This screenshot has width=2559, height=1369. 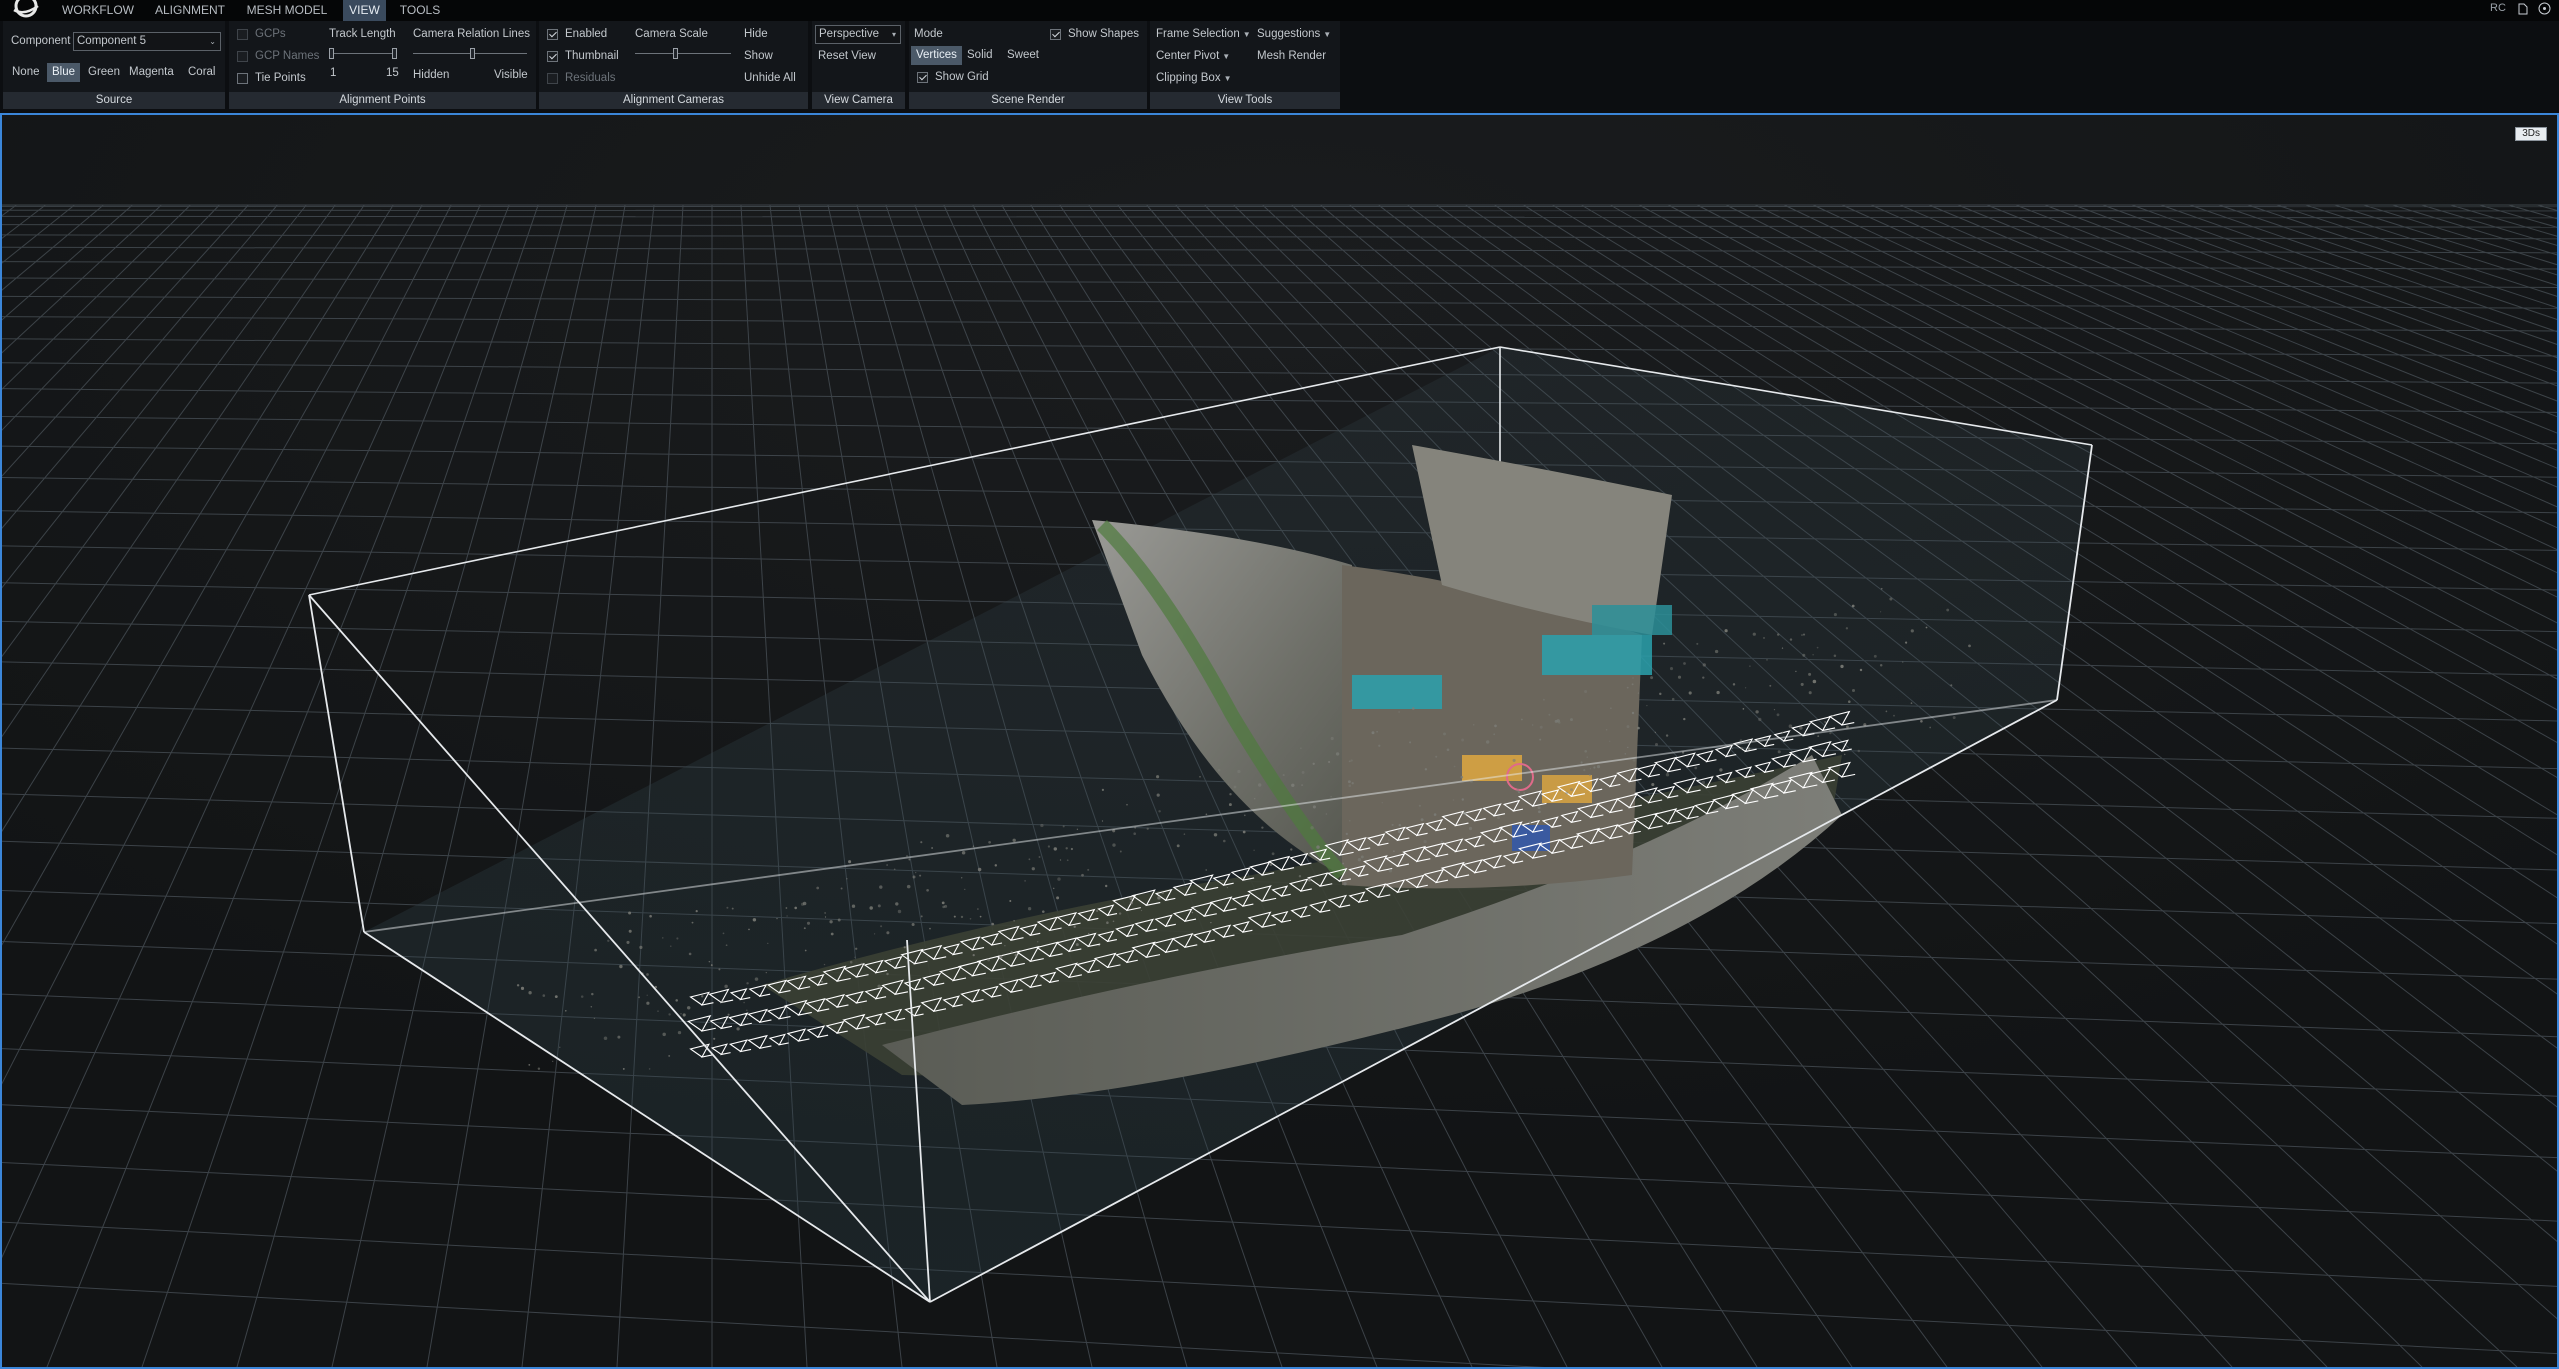 I want to click on projection-select: Perspective ▾, so click(x=858, y=34).